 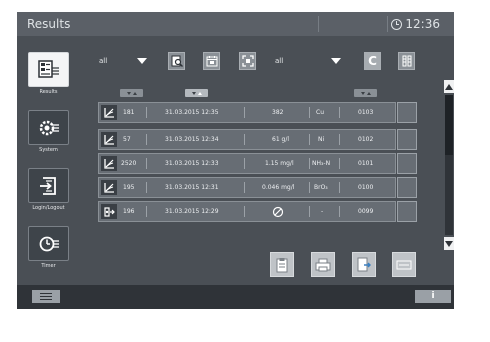 What do you see at coordinates (247, 211) in the screenshot?
I see `table-row: 196 31.03.2015 12:29 - 0099` at bounding box center [247, 211].